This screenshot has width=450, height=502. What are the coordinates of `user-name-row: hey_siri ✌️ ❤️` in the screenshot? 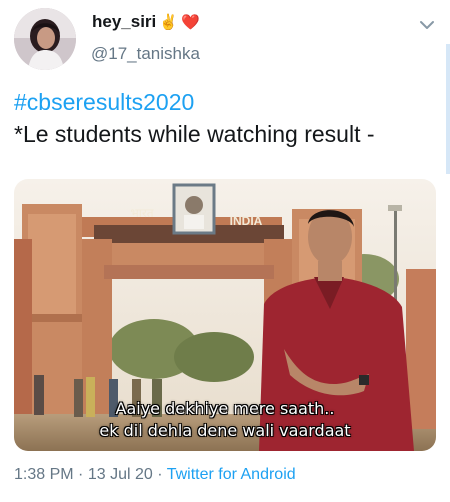 It's located at (146, 22).